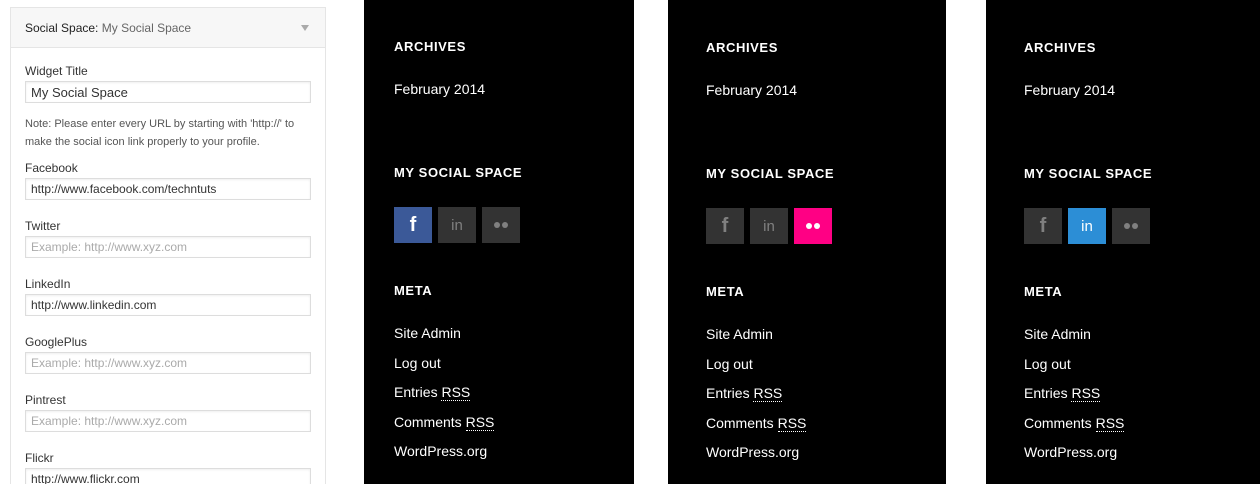  I want to click on twitter-url-input, so click(168, 247).